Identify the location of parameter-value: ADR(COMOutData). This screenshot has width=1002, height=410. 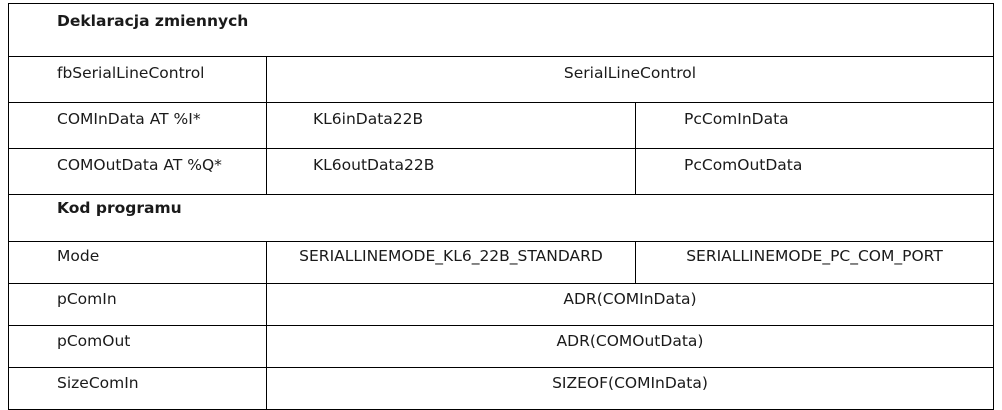
(630, 341).